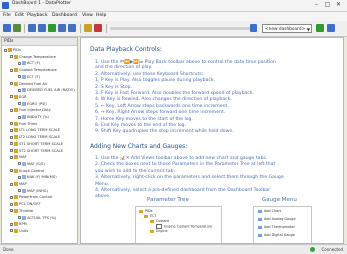 The image size is (347, 254). I want to click on tree-item-label: MAP (INHG), so click(37, 190).